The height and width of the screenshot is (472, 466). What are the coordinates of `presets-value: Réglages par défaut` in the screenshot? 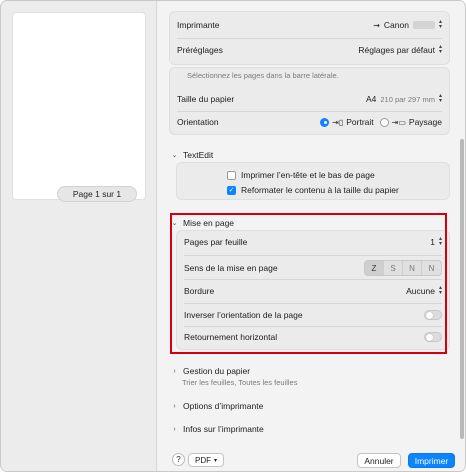 It's located at (396, 50).